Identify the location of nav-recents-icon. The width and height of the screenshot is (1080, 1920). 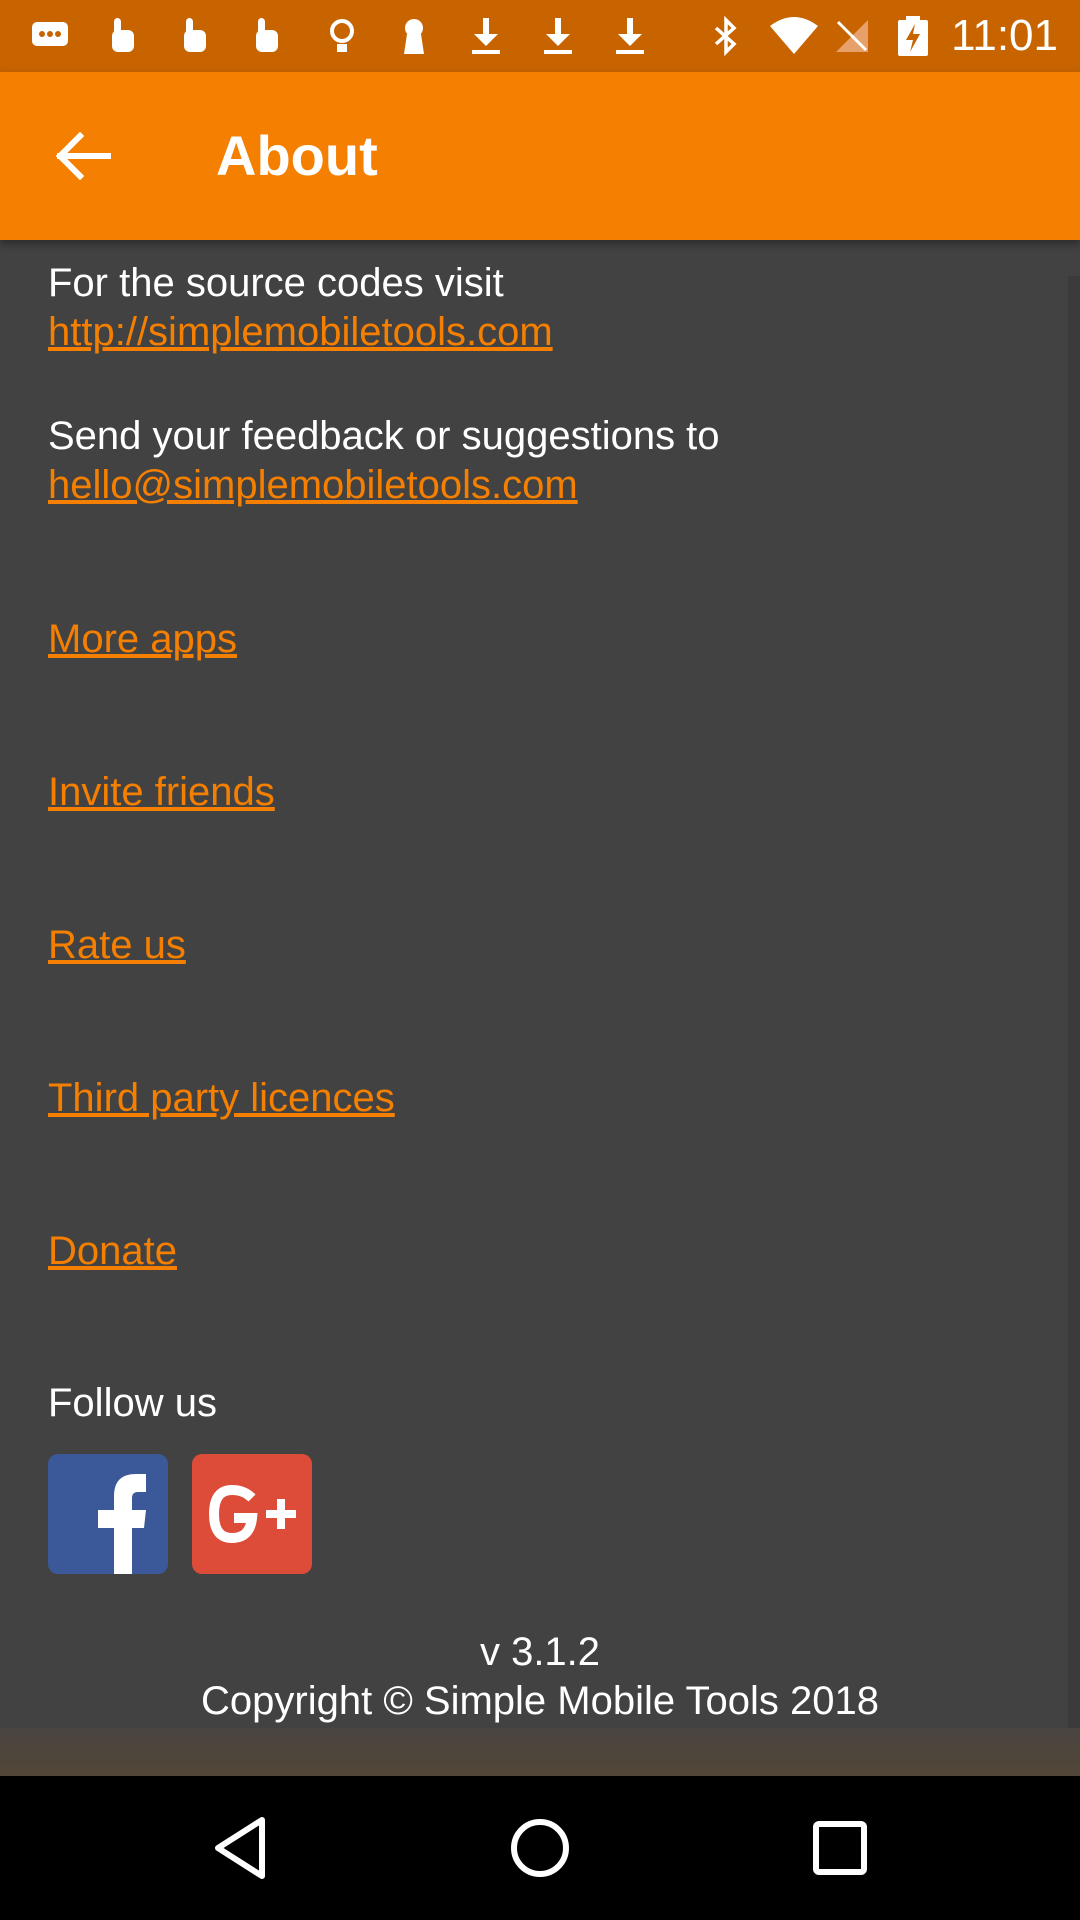
(840, 1848).